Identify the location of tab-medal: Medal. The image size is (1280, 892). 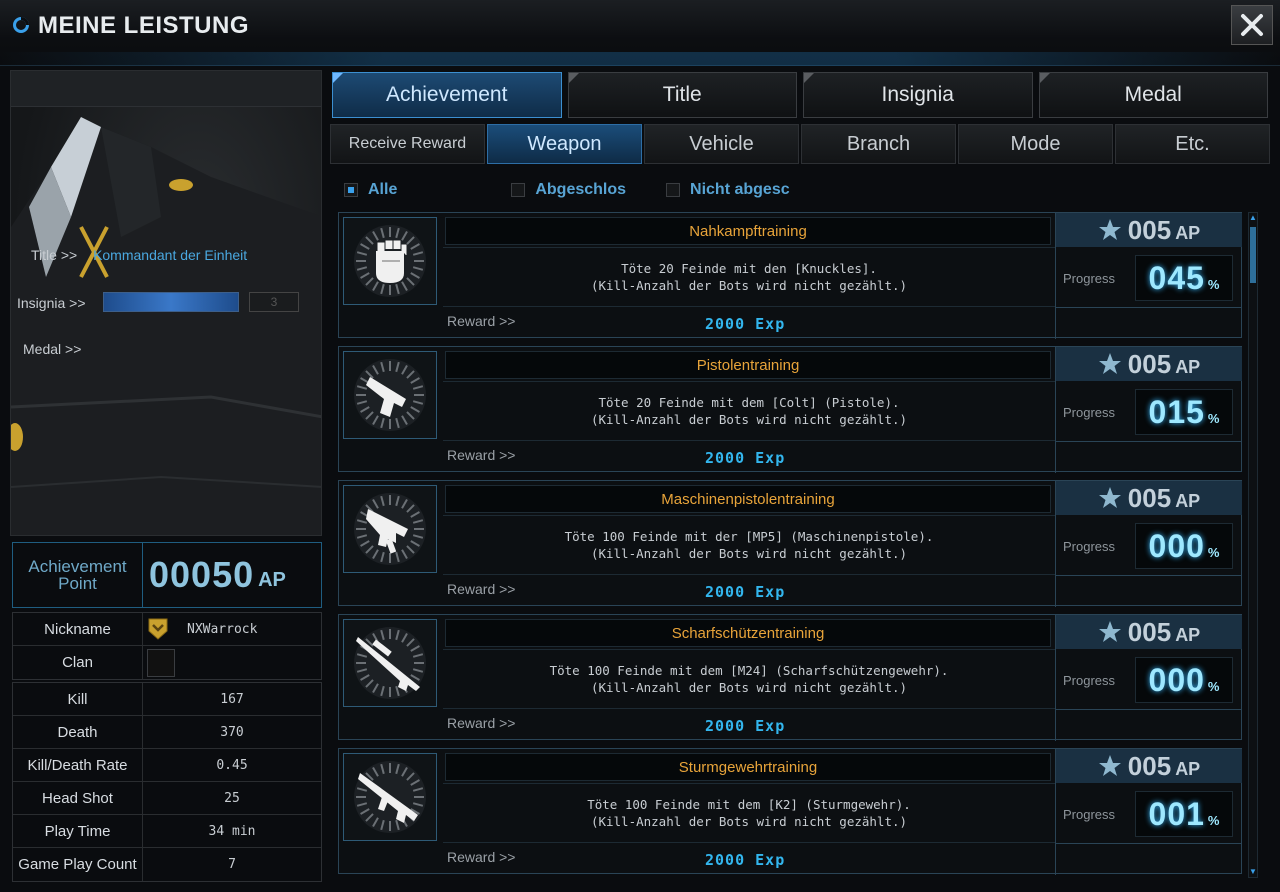
(1153, 95).